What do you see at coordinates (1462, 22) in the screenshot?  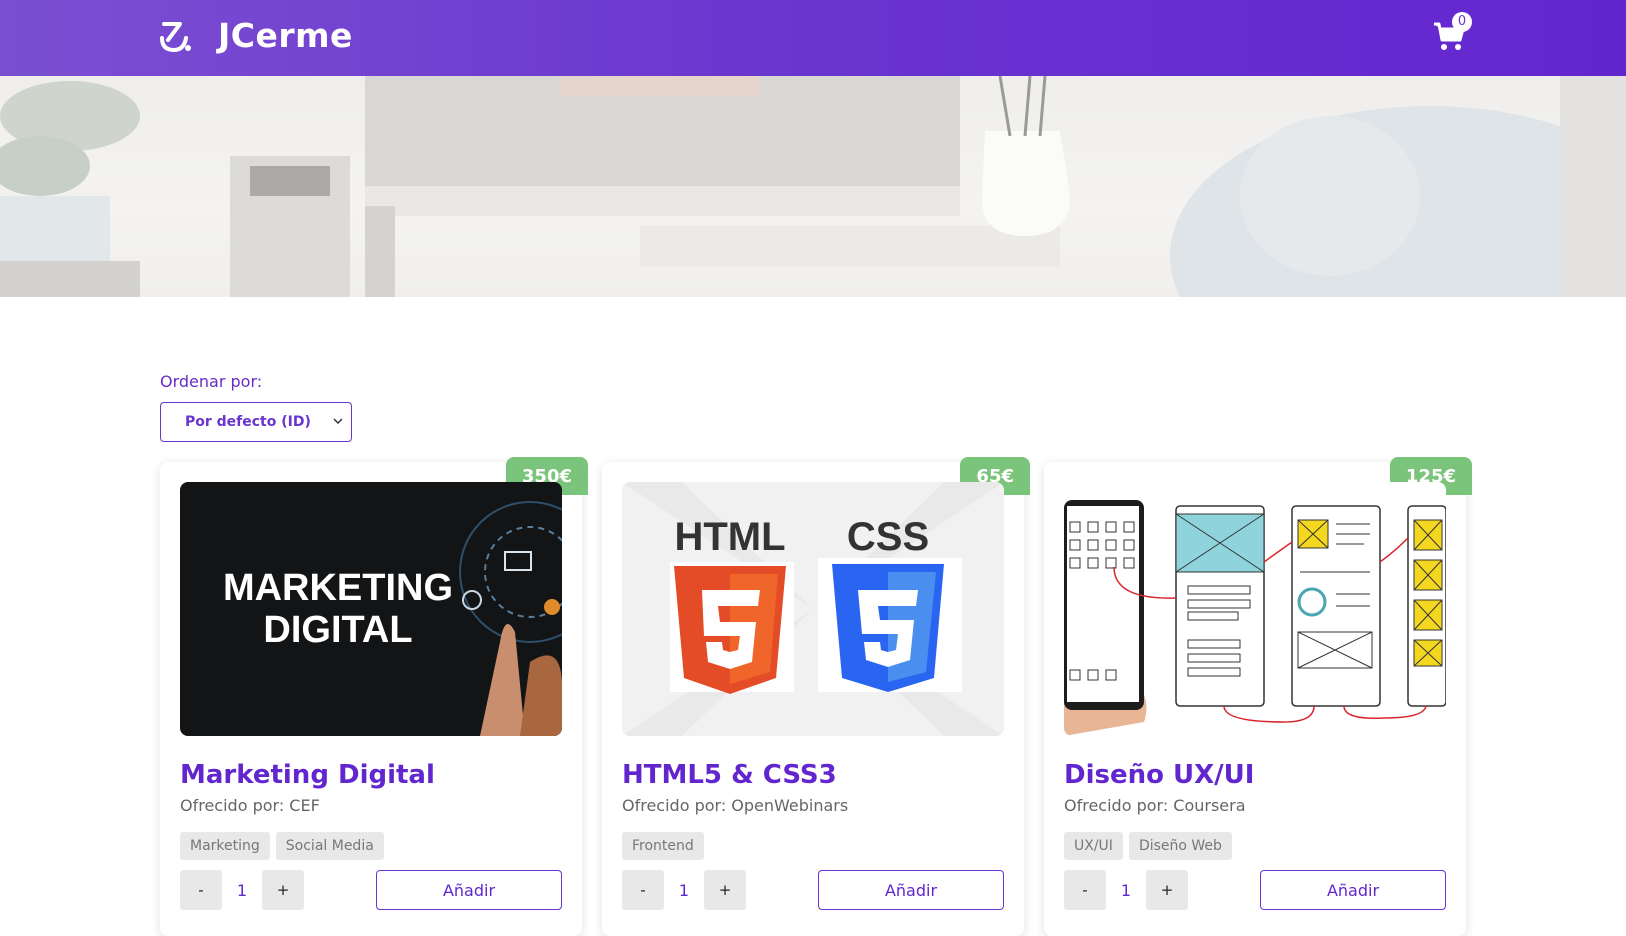 I see `cart-count-badge: 0` at bounding box center [1462, 22].